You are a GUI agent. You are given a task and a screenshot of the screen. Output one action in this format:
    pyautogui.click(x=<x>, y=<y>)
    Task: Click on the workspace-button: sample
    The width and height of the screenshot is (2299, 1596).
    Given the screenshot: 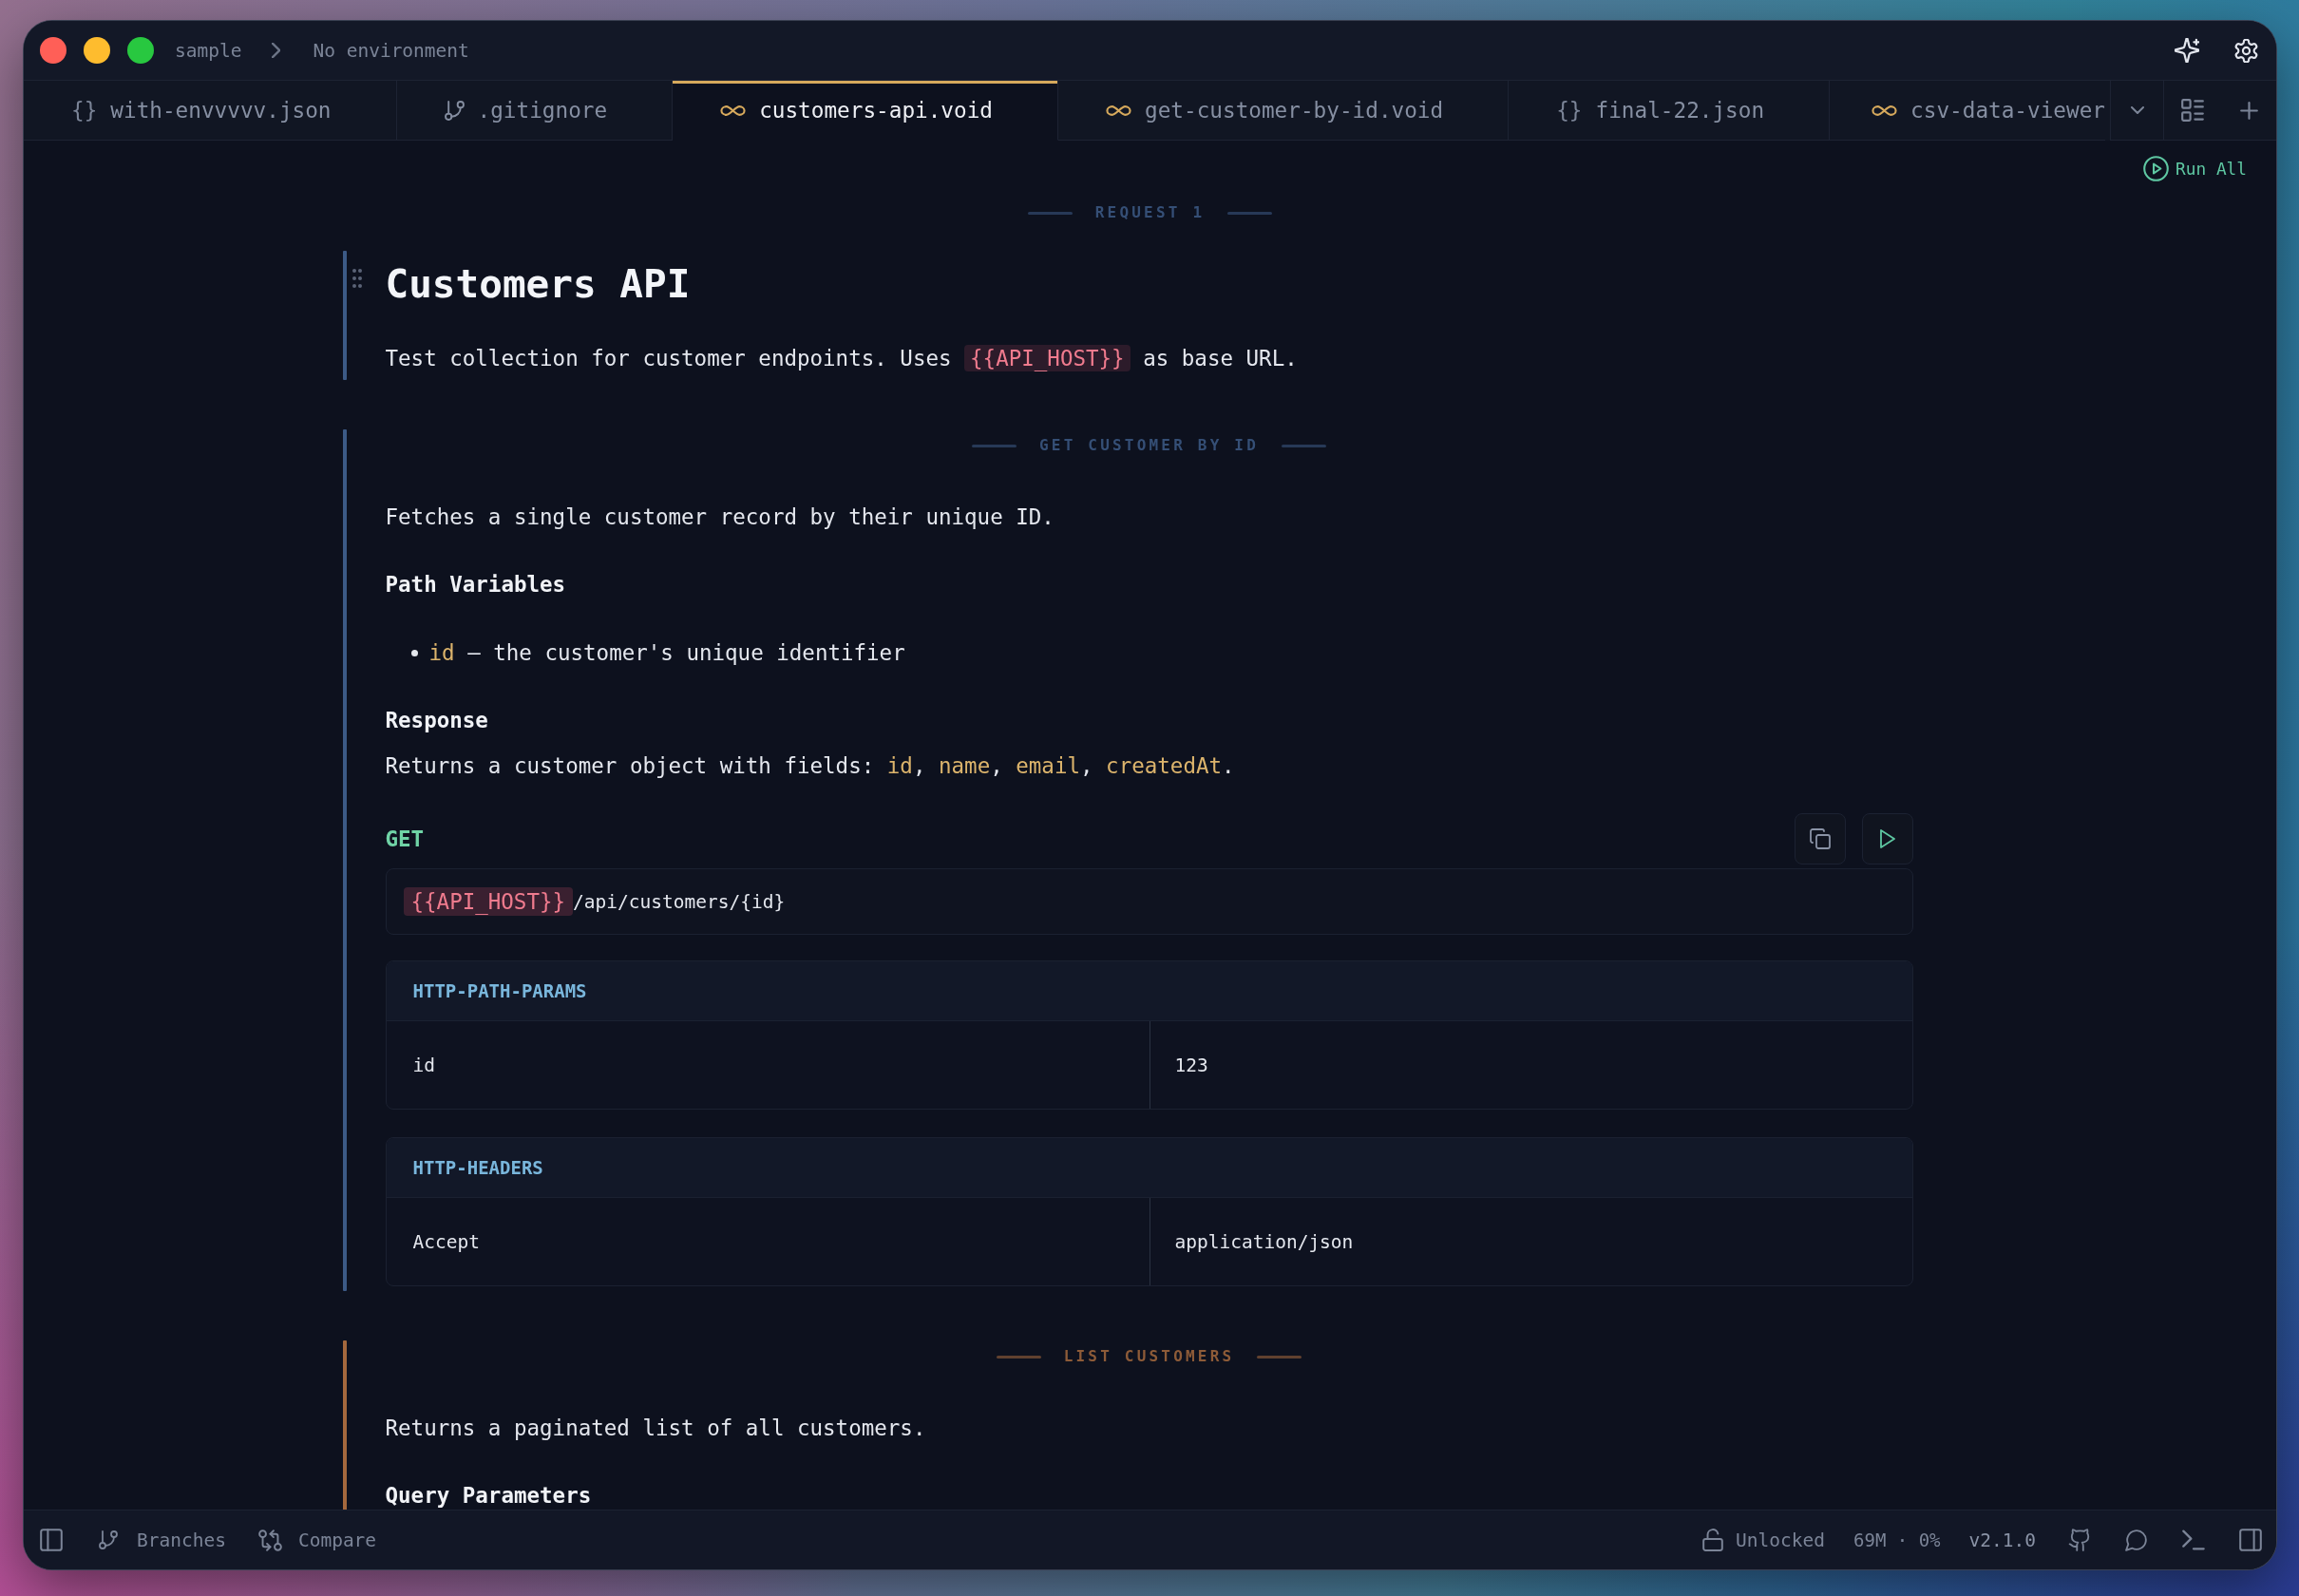 What is the action you would take?
    pyautogui.click(x=208, y=50)
    